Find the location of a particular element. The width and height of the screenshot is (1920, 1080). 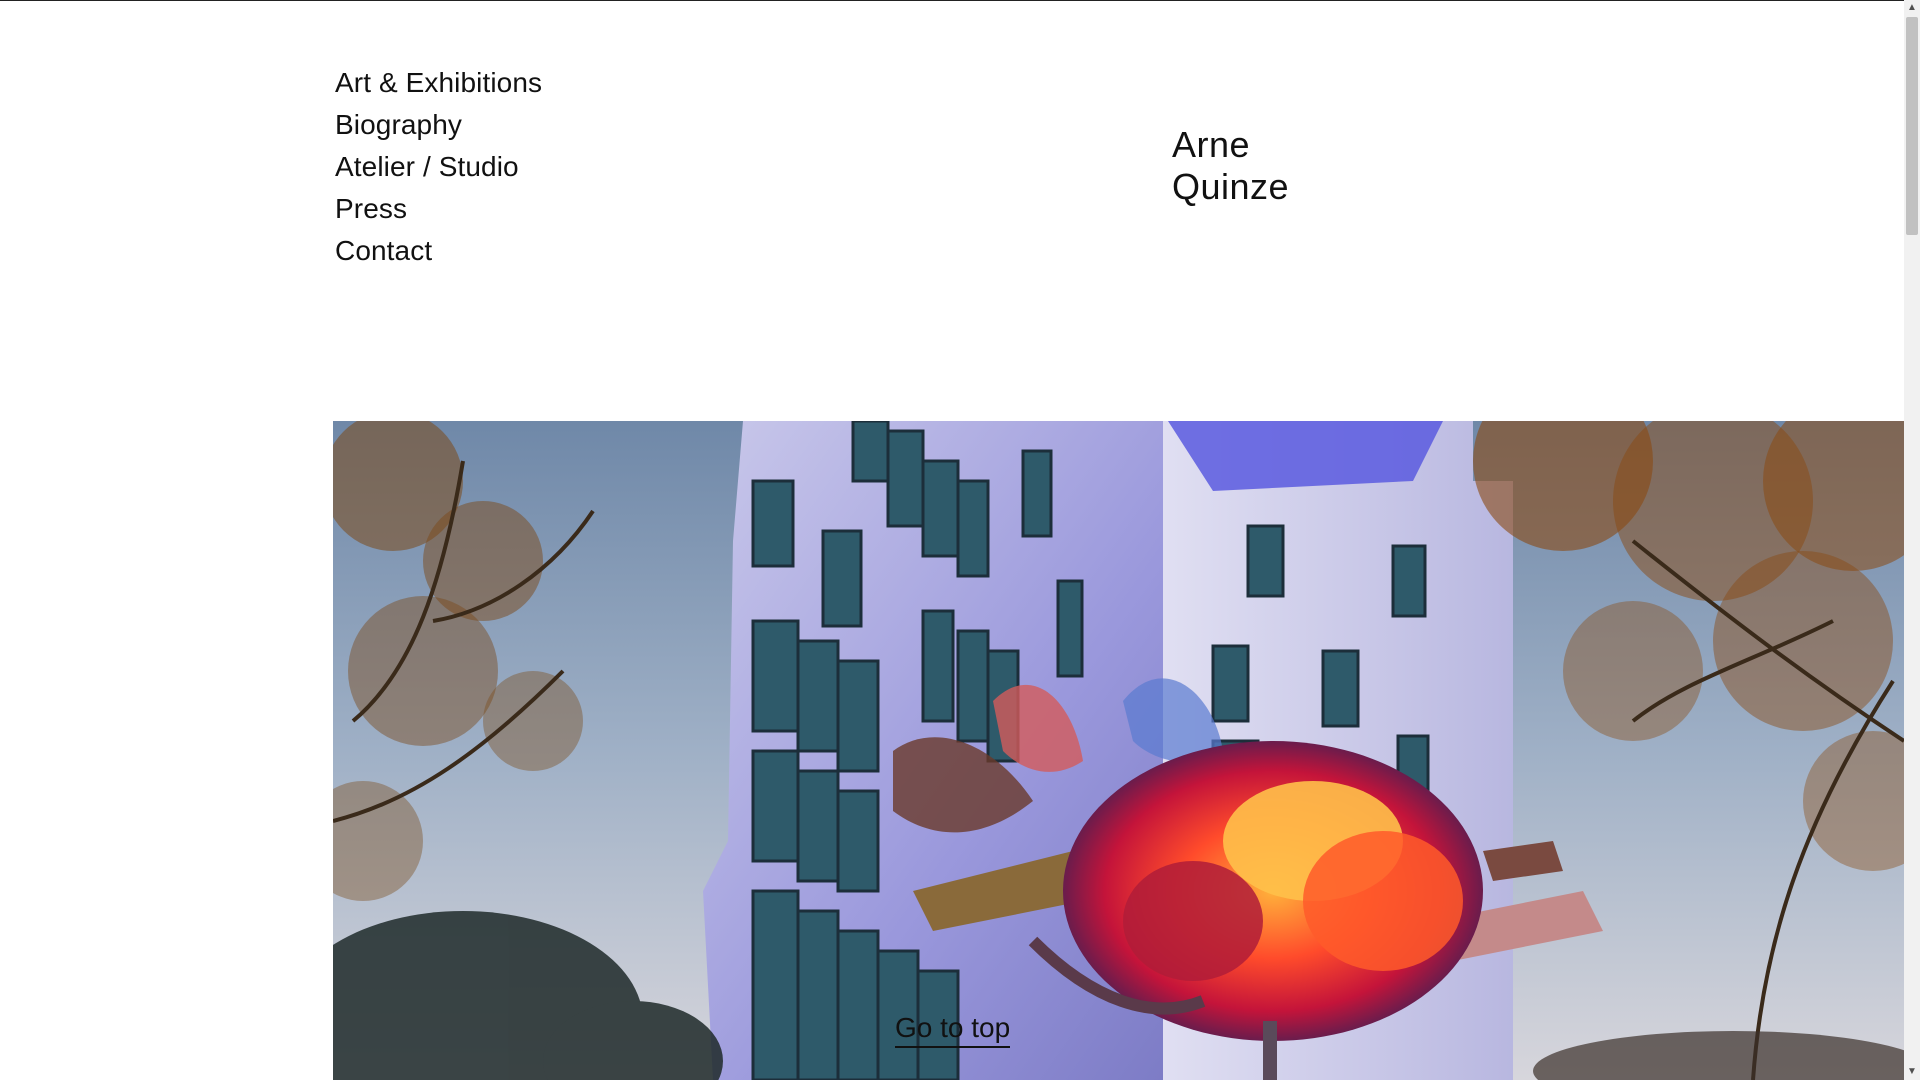

nav-item-biography: Biography is located at coordinates (438, 125).